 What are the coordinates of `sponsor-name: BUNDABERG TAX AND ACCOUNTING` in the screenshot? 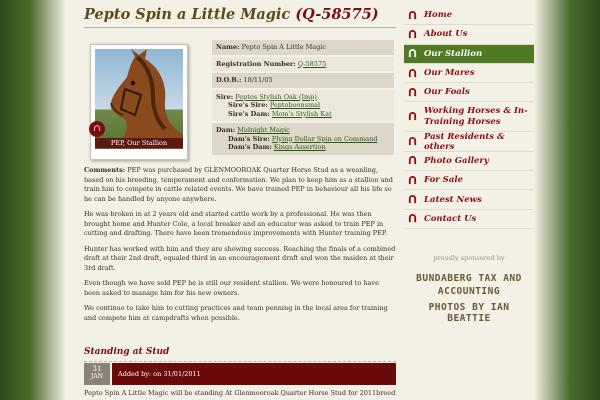 It's located at (469, 285).